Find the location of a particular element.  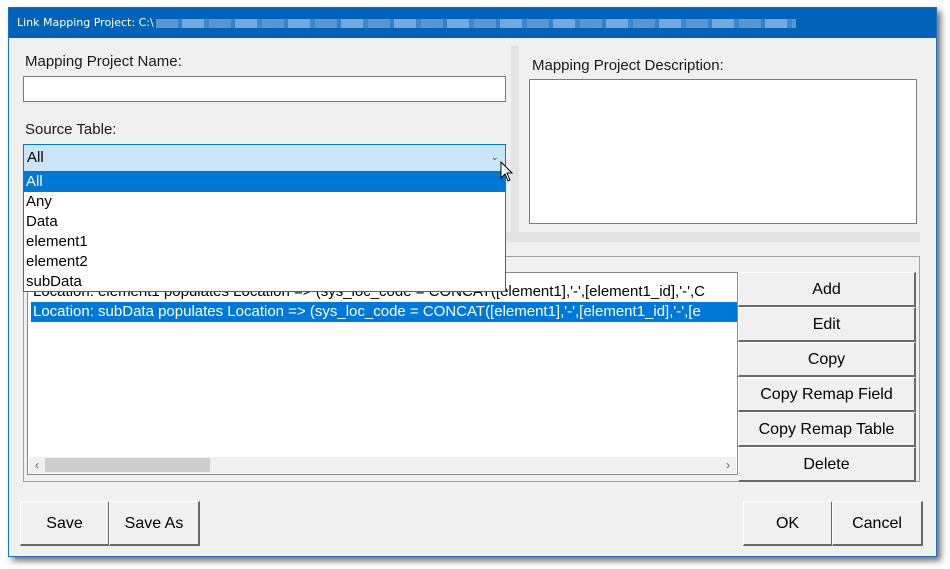

dropdown-option: element2 is located at coordinates (264, 262).